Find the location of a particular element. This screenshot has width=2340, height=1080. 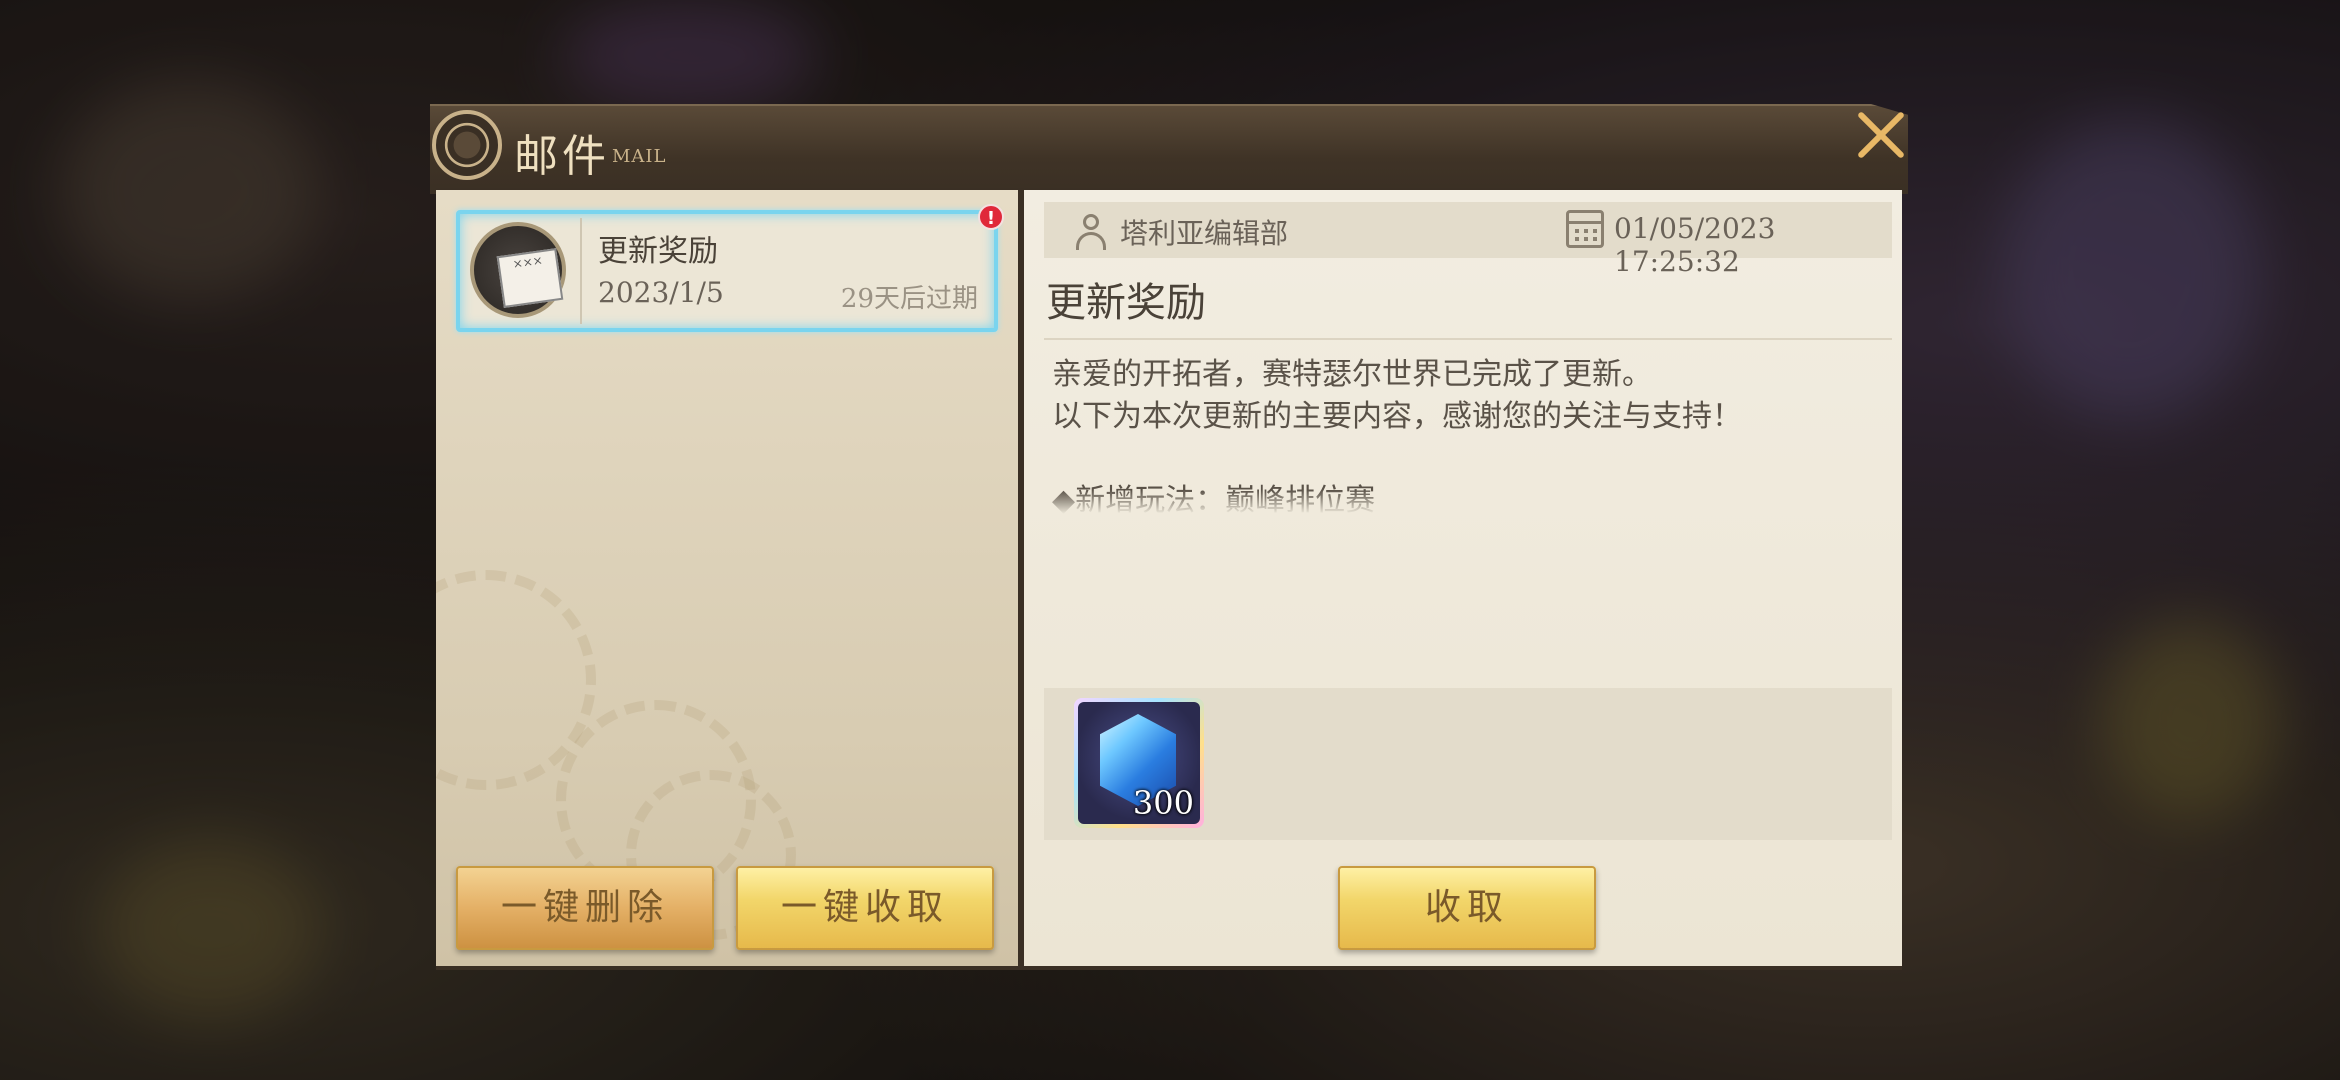

mail-heading: 更新奖励 is located at coordinates (1126, 303).